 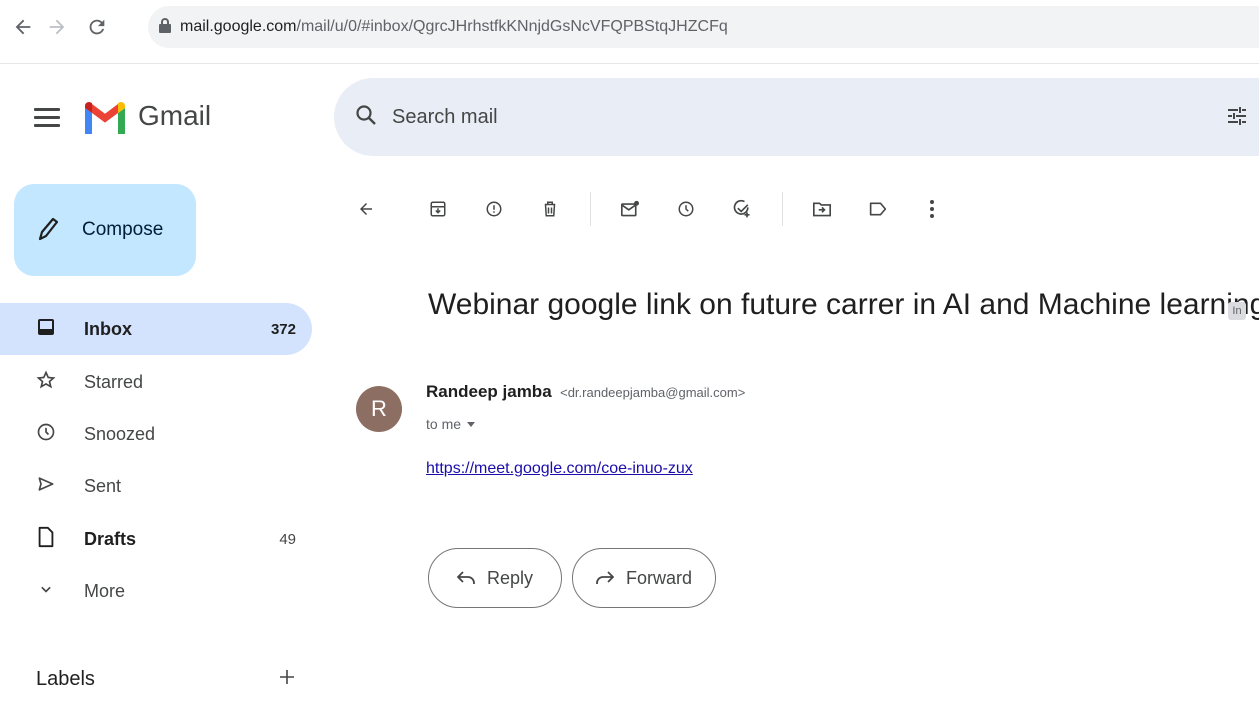 What do you see at coordinates (878, 209) in the screenshot?
I see `label-icon` at bounding box center [878, 209].